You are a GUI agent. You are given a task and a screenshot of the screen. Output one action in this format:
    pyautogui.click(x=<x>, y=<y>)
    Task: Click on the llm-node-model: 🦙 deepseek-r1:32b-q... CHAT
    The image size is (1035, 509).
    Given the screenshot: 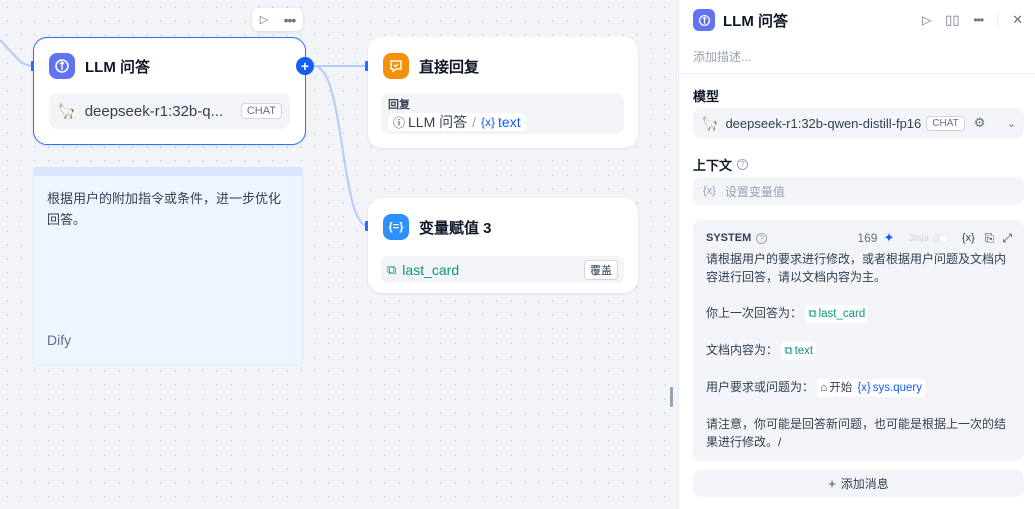 What is the action you would take?
    pyautogui.click(x=169, y=111)
    